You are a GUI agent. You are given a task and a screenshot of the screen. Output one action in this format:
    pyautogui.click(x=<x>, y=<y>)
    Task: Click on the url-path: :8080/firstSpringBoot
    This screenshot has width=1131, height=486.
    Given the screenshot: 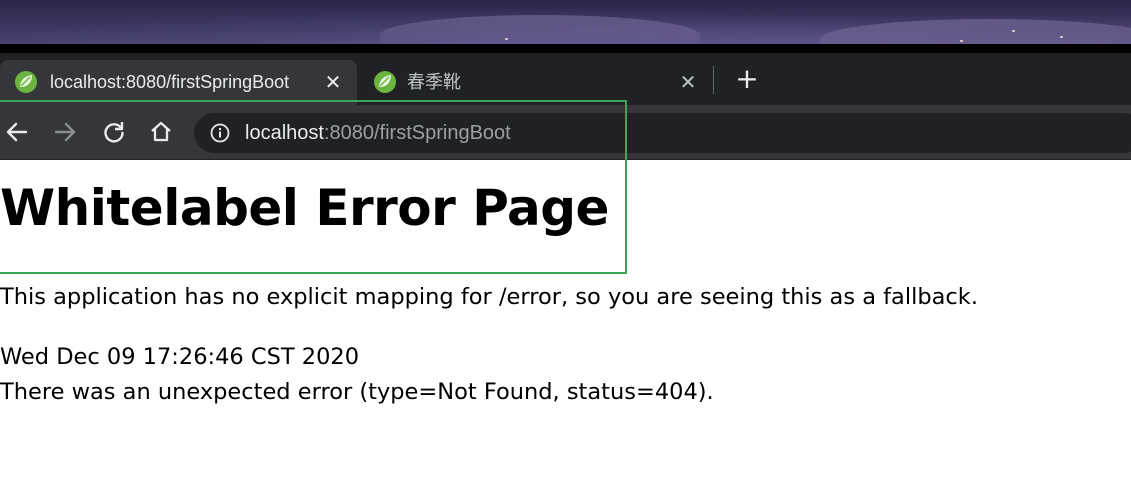 What is the action you would take?
    pyautogui.click(x=417, y=133)
    